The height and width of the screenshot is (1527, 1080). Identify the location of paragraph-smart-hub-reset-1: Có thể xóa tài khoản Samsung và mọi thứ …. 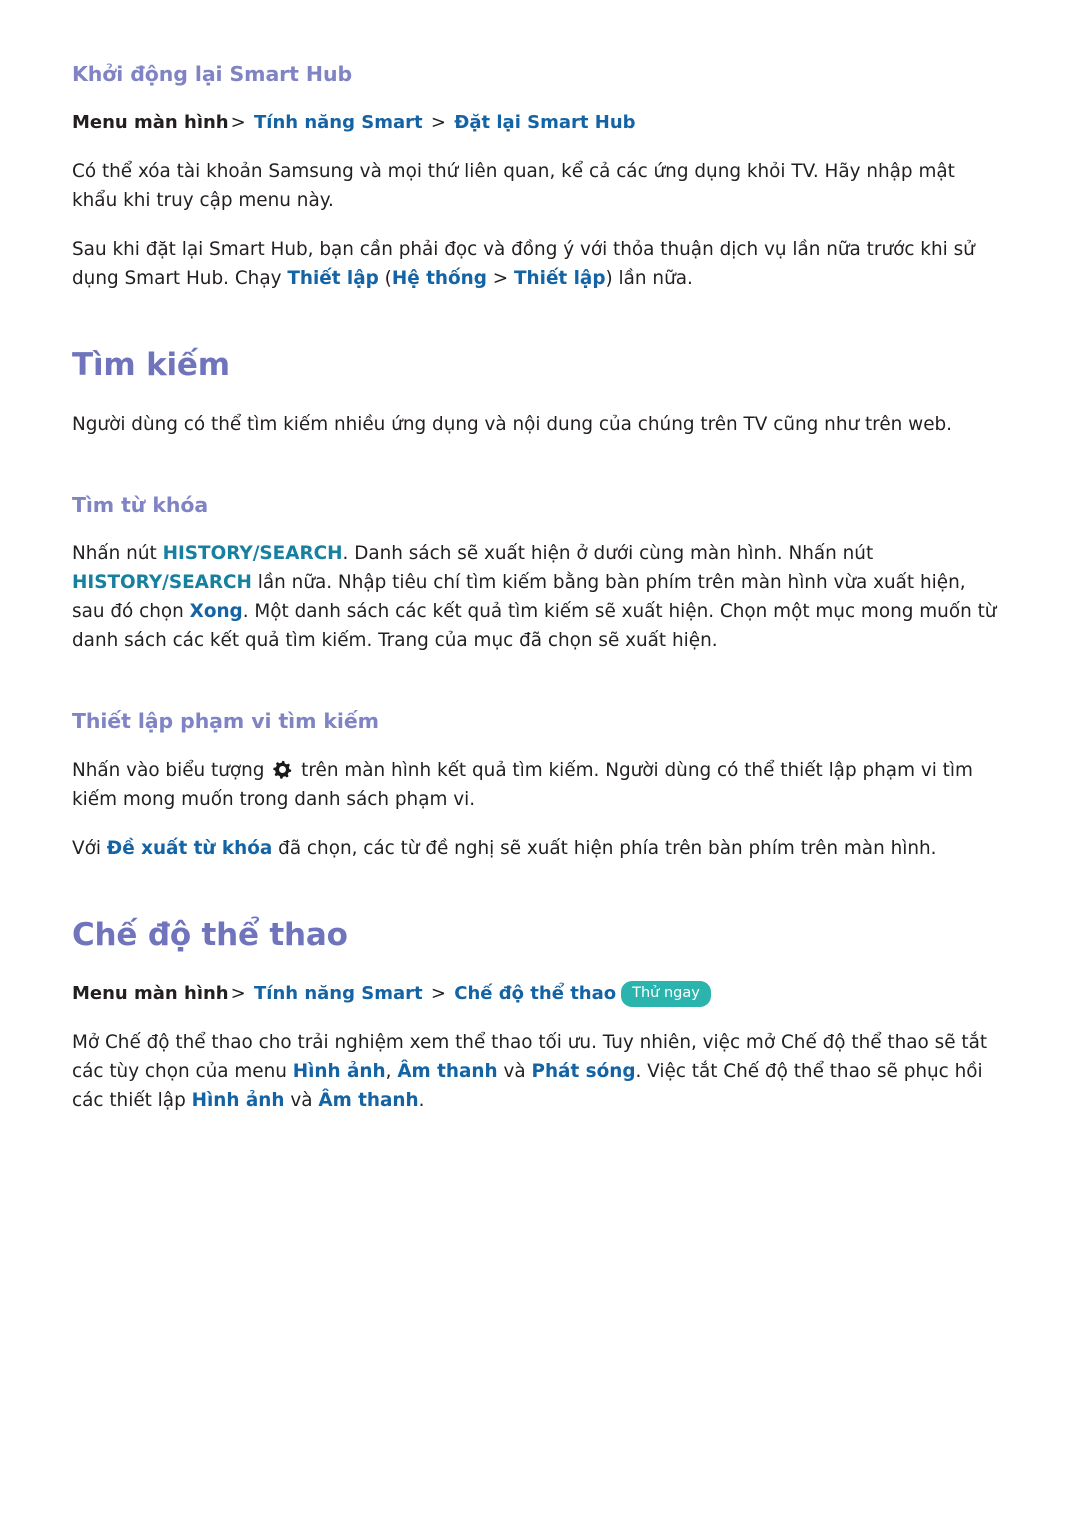
(513, 185).